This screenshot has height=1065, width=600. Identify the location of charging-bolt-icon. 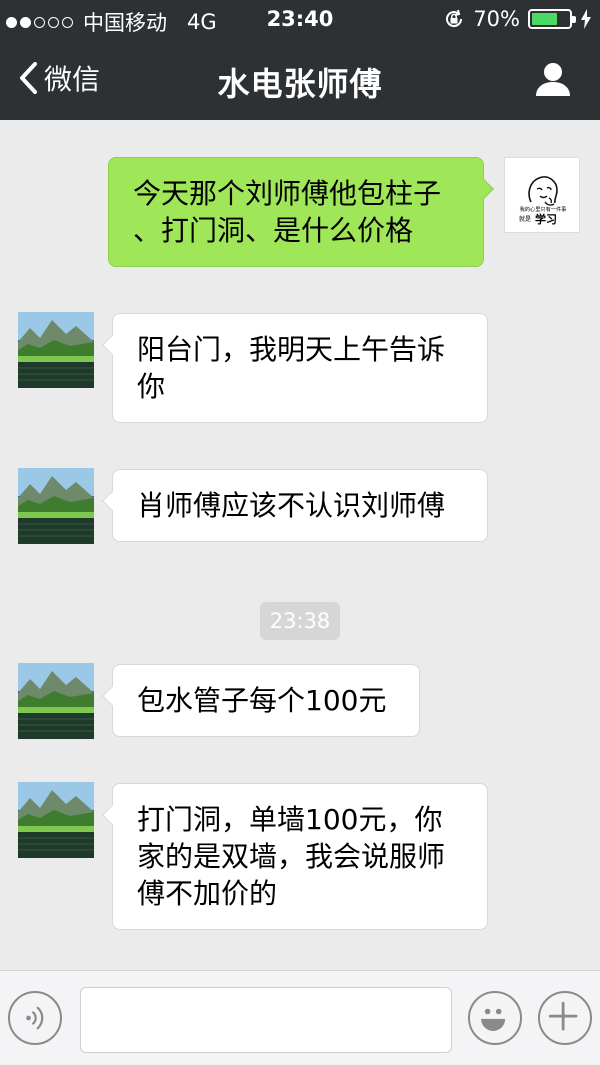
(586, 19).